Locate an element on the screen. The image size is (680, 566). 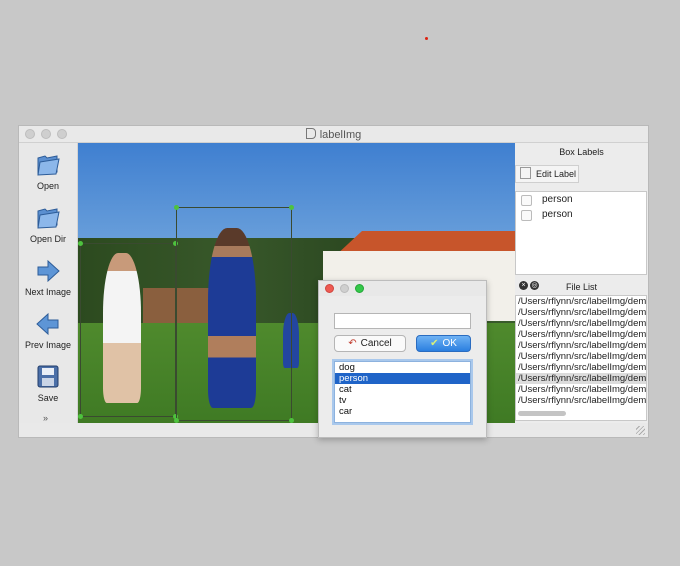
label-options-list: dog person cat tv car is located at coordinates (402, 392).